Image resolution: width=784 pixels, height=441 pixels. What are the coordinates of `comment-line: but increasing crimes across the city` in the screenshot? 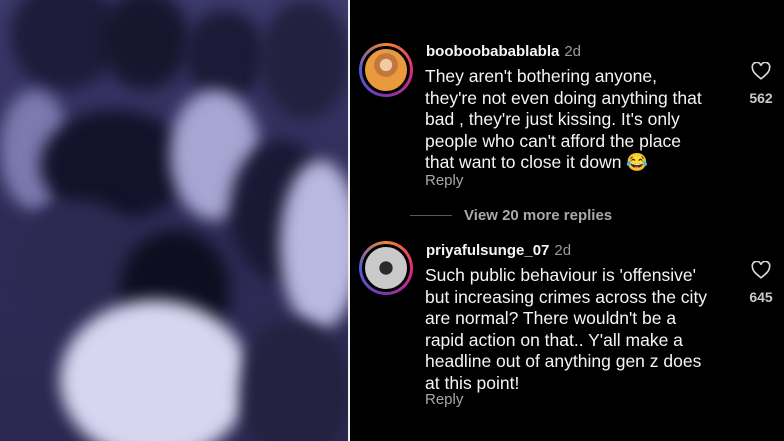 It's located at (566, 296).